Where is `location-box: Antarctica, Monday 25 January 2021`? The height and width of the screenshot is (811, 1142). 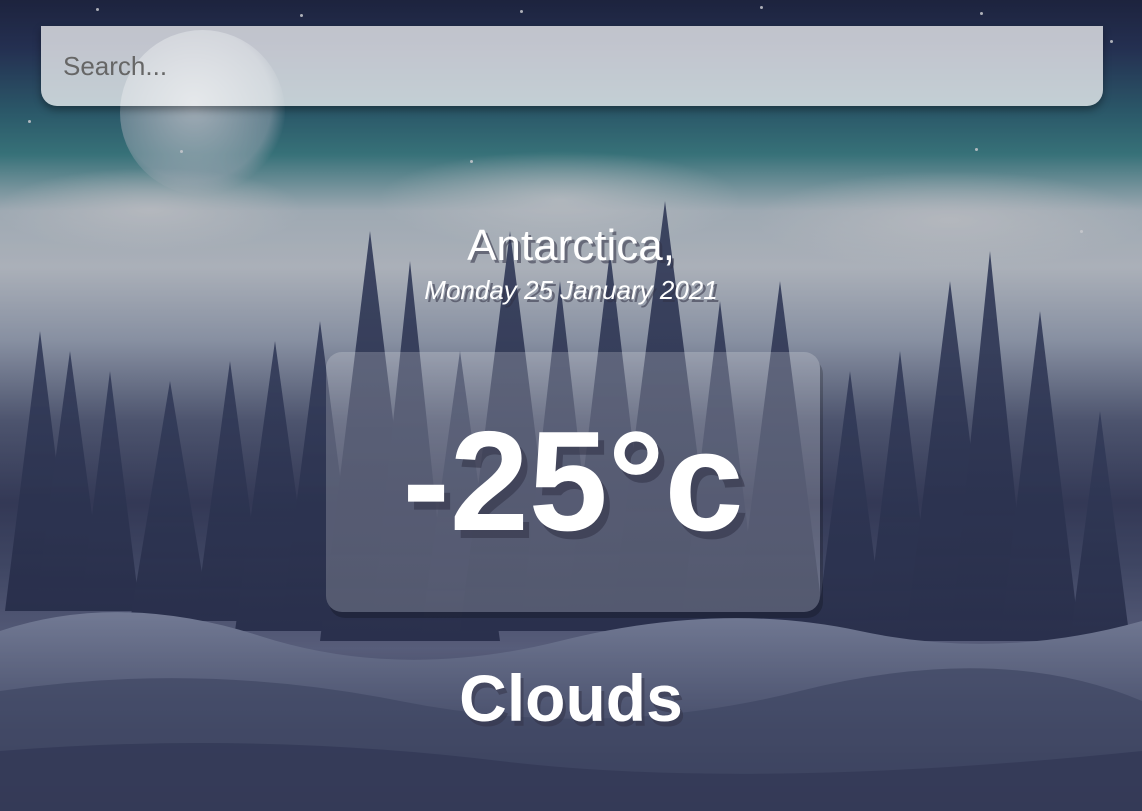 location-box: Antarctica, Monday 25 January 2021 is located at coordinates (571, 262).